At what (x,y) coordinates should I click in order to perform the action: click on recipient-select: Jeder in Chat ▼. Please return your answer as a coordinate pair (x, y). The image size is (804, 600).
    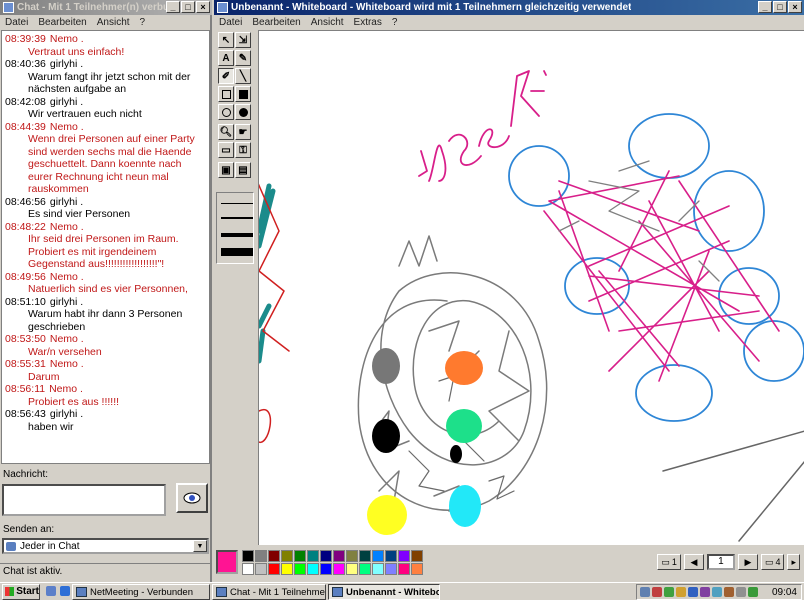
    Looking at the image, I should click on (105, 546).